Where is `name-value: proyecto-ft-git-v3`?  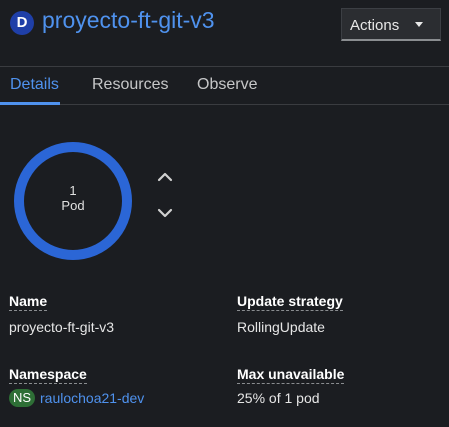 name-value: proyecto-ft-git-v3 is located at coordinates (62, 327).